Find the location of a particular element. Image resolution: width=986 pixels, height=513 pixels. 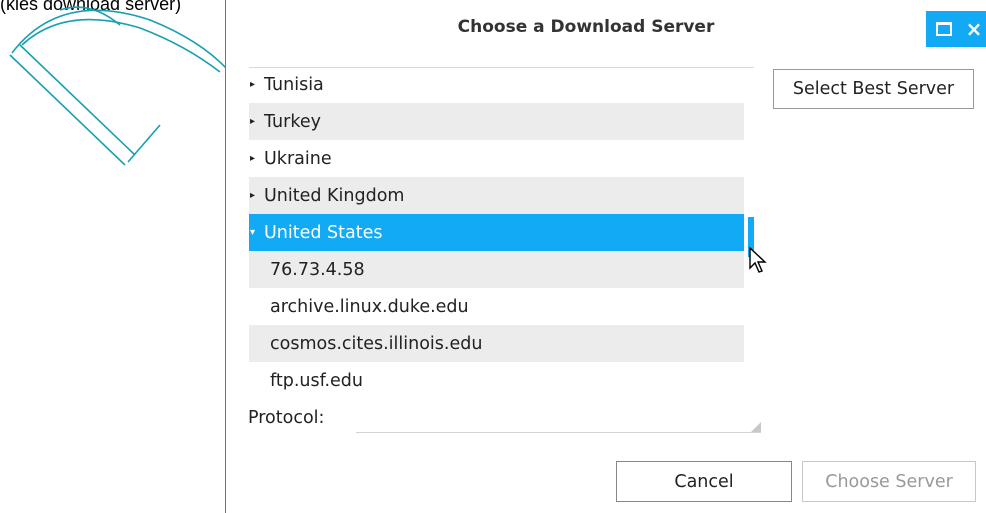

country-row-turkey: ▸ Turkey is located at coordinates (496, 121).